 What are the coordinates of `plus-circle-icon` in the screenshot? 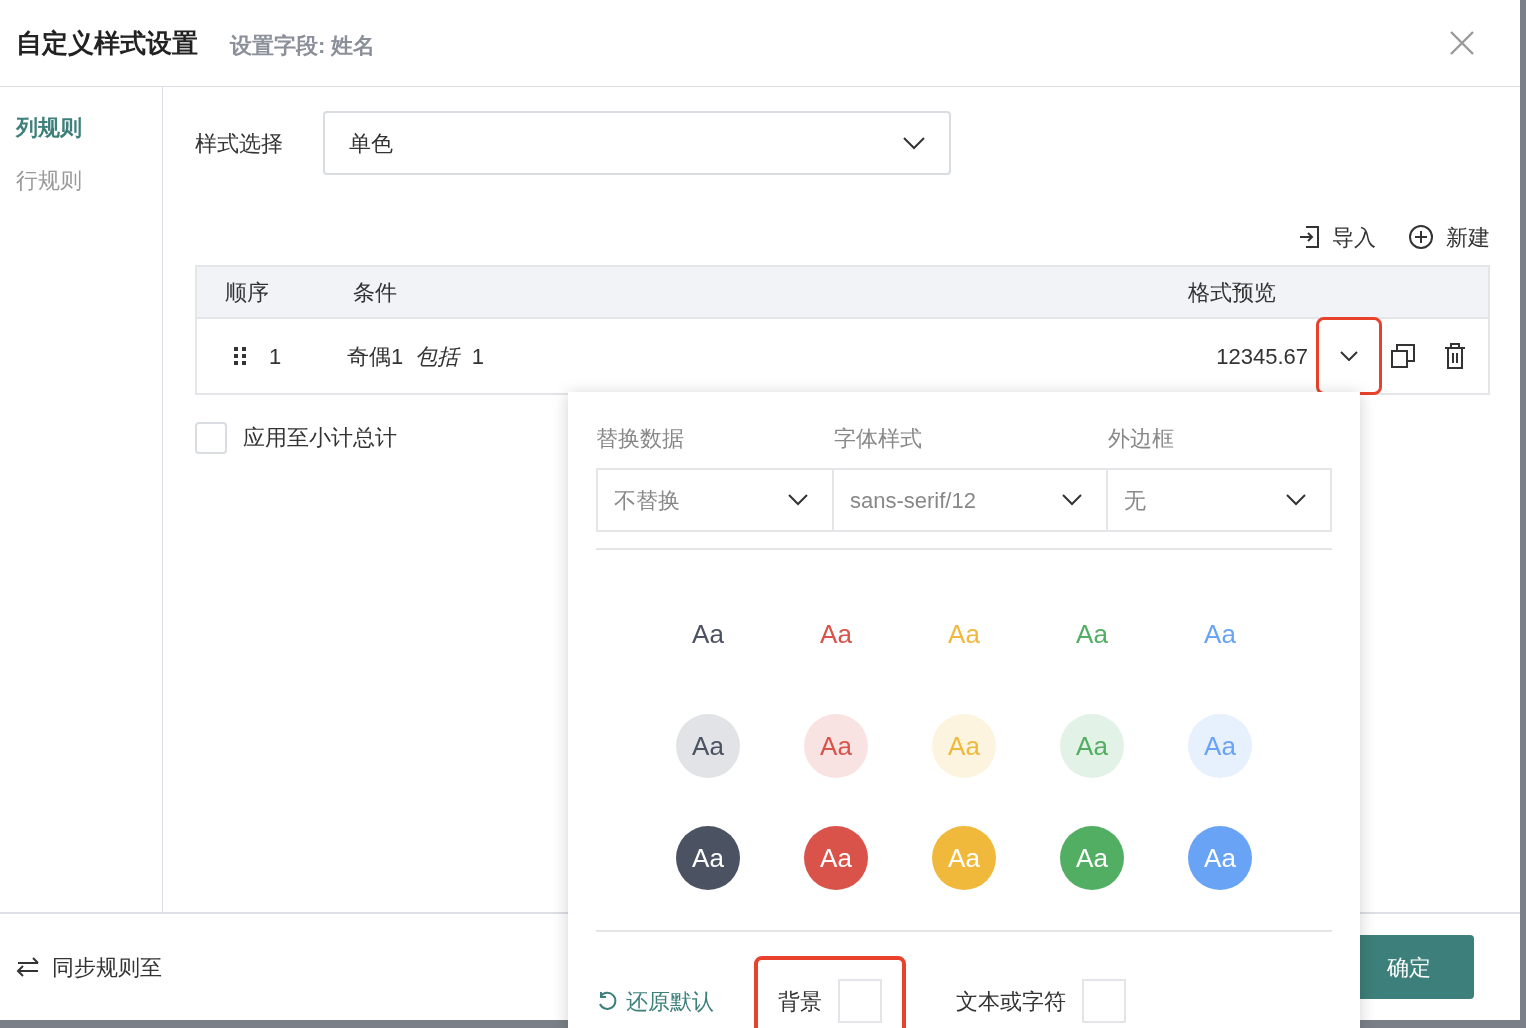 It's located at (1421, 237).